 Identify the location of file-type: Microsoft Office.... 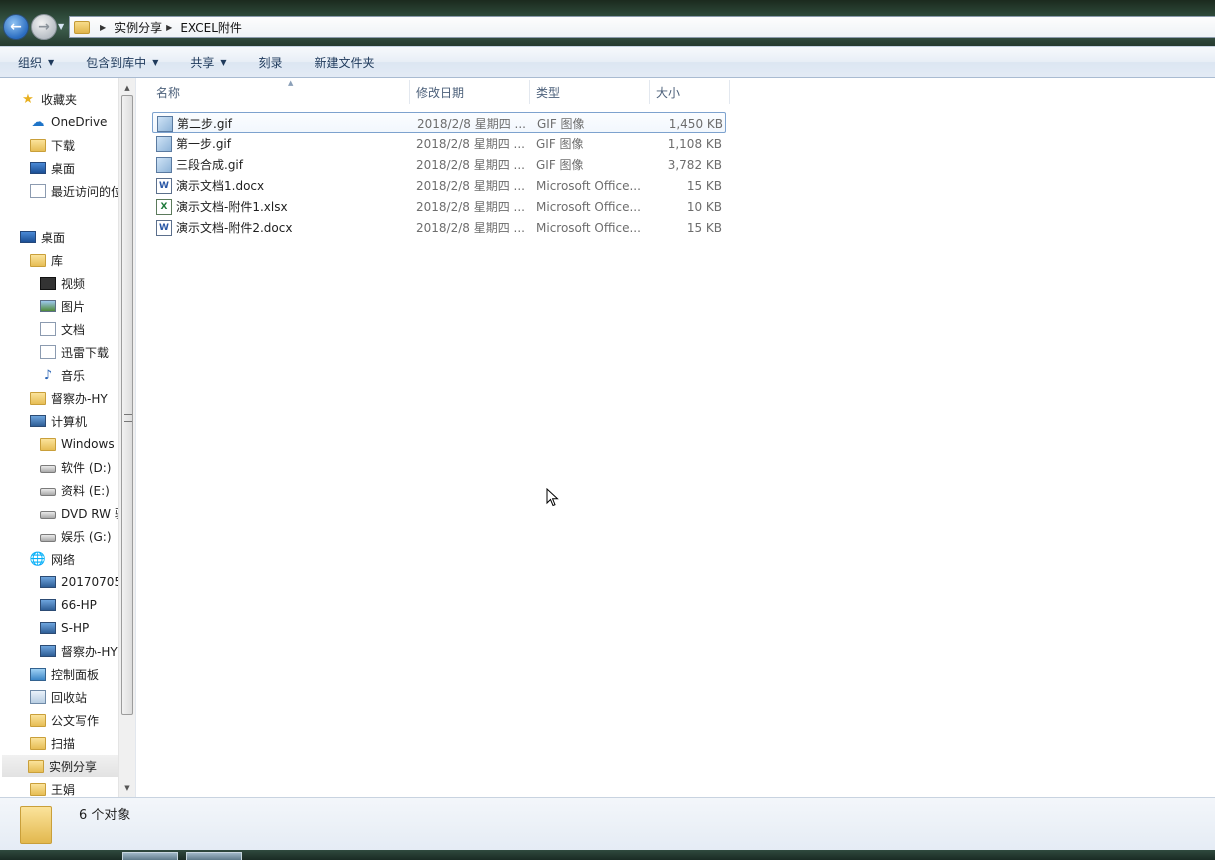
(588, 227).